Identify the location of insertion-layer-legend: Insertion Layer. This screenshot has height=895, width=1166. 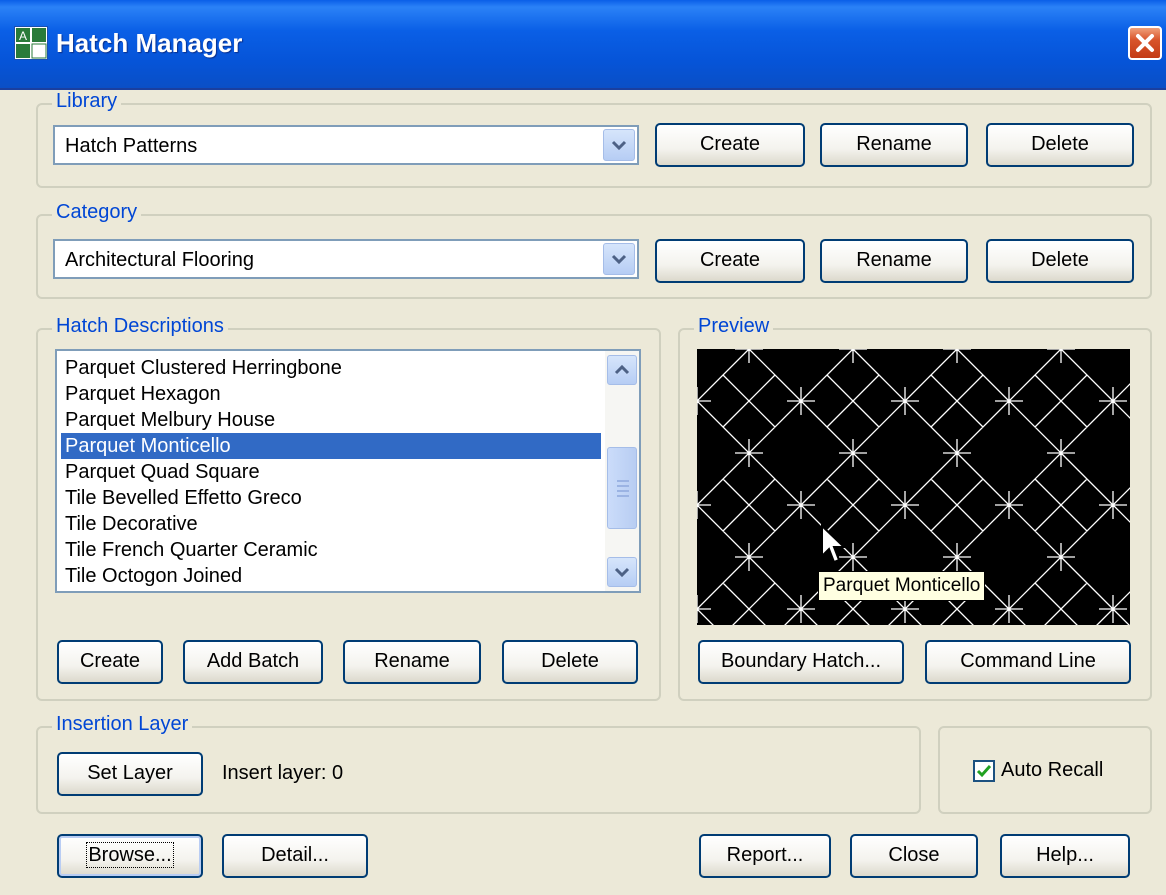
(122, 724).